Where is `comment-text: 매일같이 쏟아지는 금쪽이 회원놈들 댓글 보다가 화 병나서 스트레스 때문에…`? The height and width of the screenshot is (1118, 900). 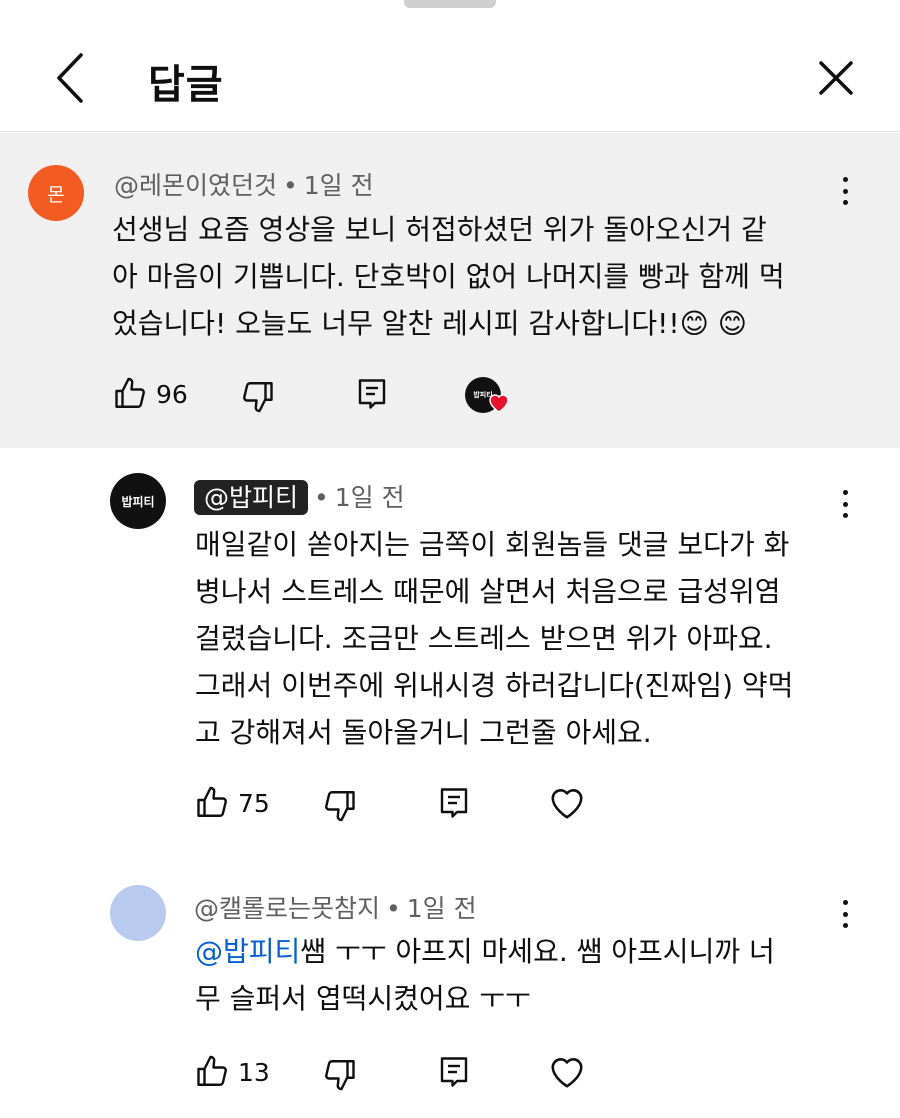 comment-text: 매일같이 쏟아지는 금쪽이 회원놈들 댓글 보다가 화 병나서 스트레스 때문에… is located at coordinates (494, 638).